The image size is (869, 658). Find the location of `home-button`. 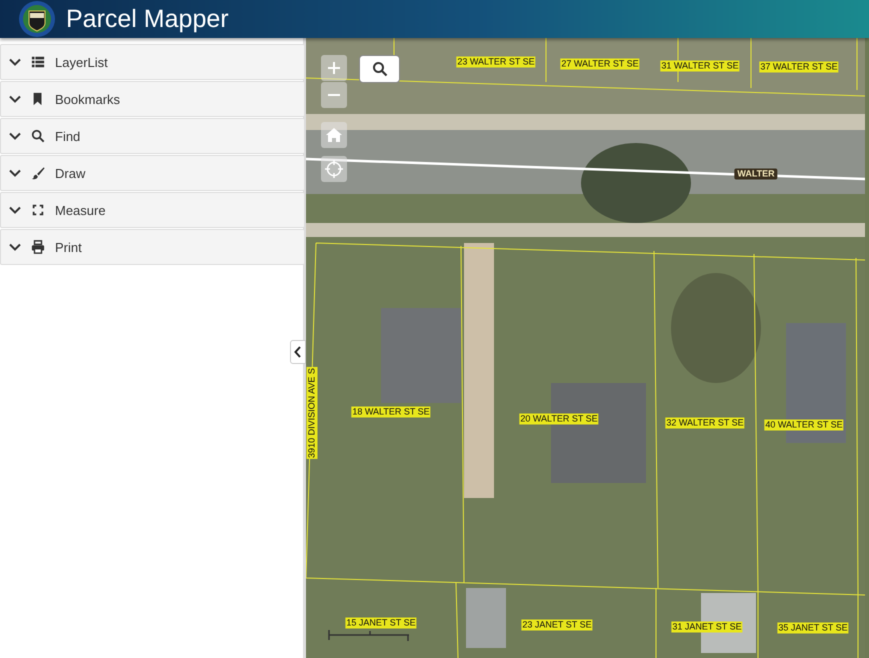

home-button is located at coordinates (334, 135).